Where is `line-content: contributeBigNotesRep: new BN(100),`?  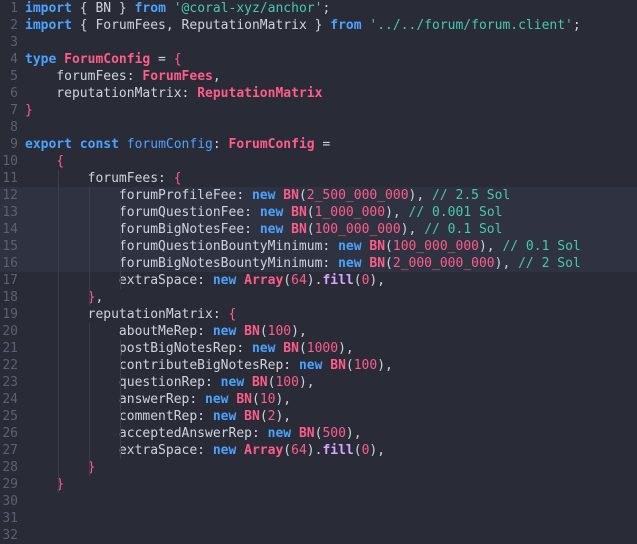
line-content: contributeBigNotesRep: new BN(100), is located at coordinates (205, 365).